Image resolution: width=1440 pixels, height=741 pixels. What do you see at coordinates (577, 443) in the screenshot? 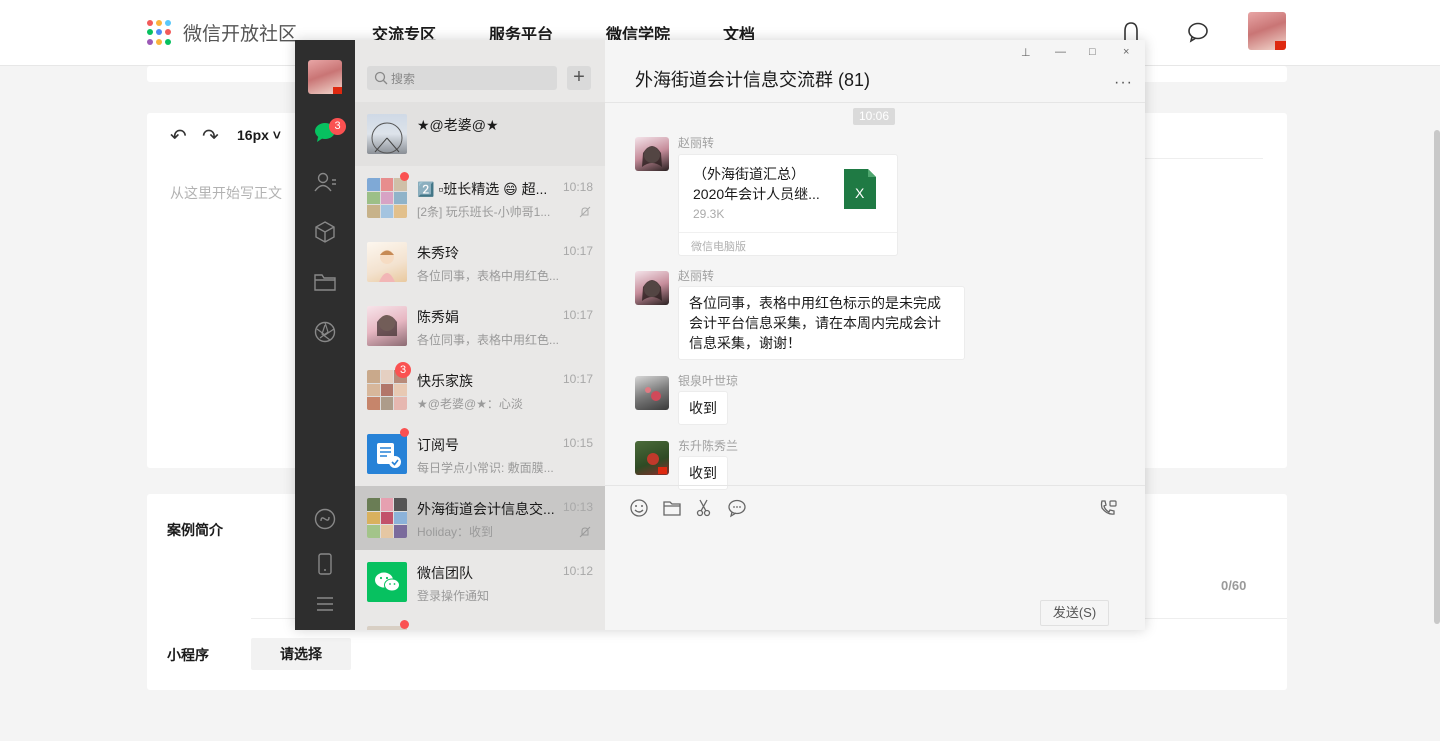
I see `chat-time: 10:15` at bounding box center [577, 443].